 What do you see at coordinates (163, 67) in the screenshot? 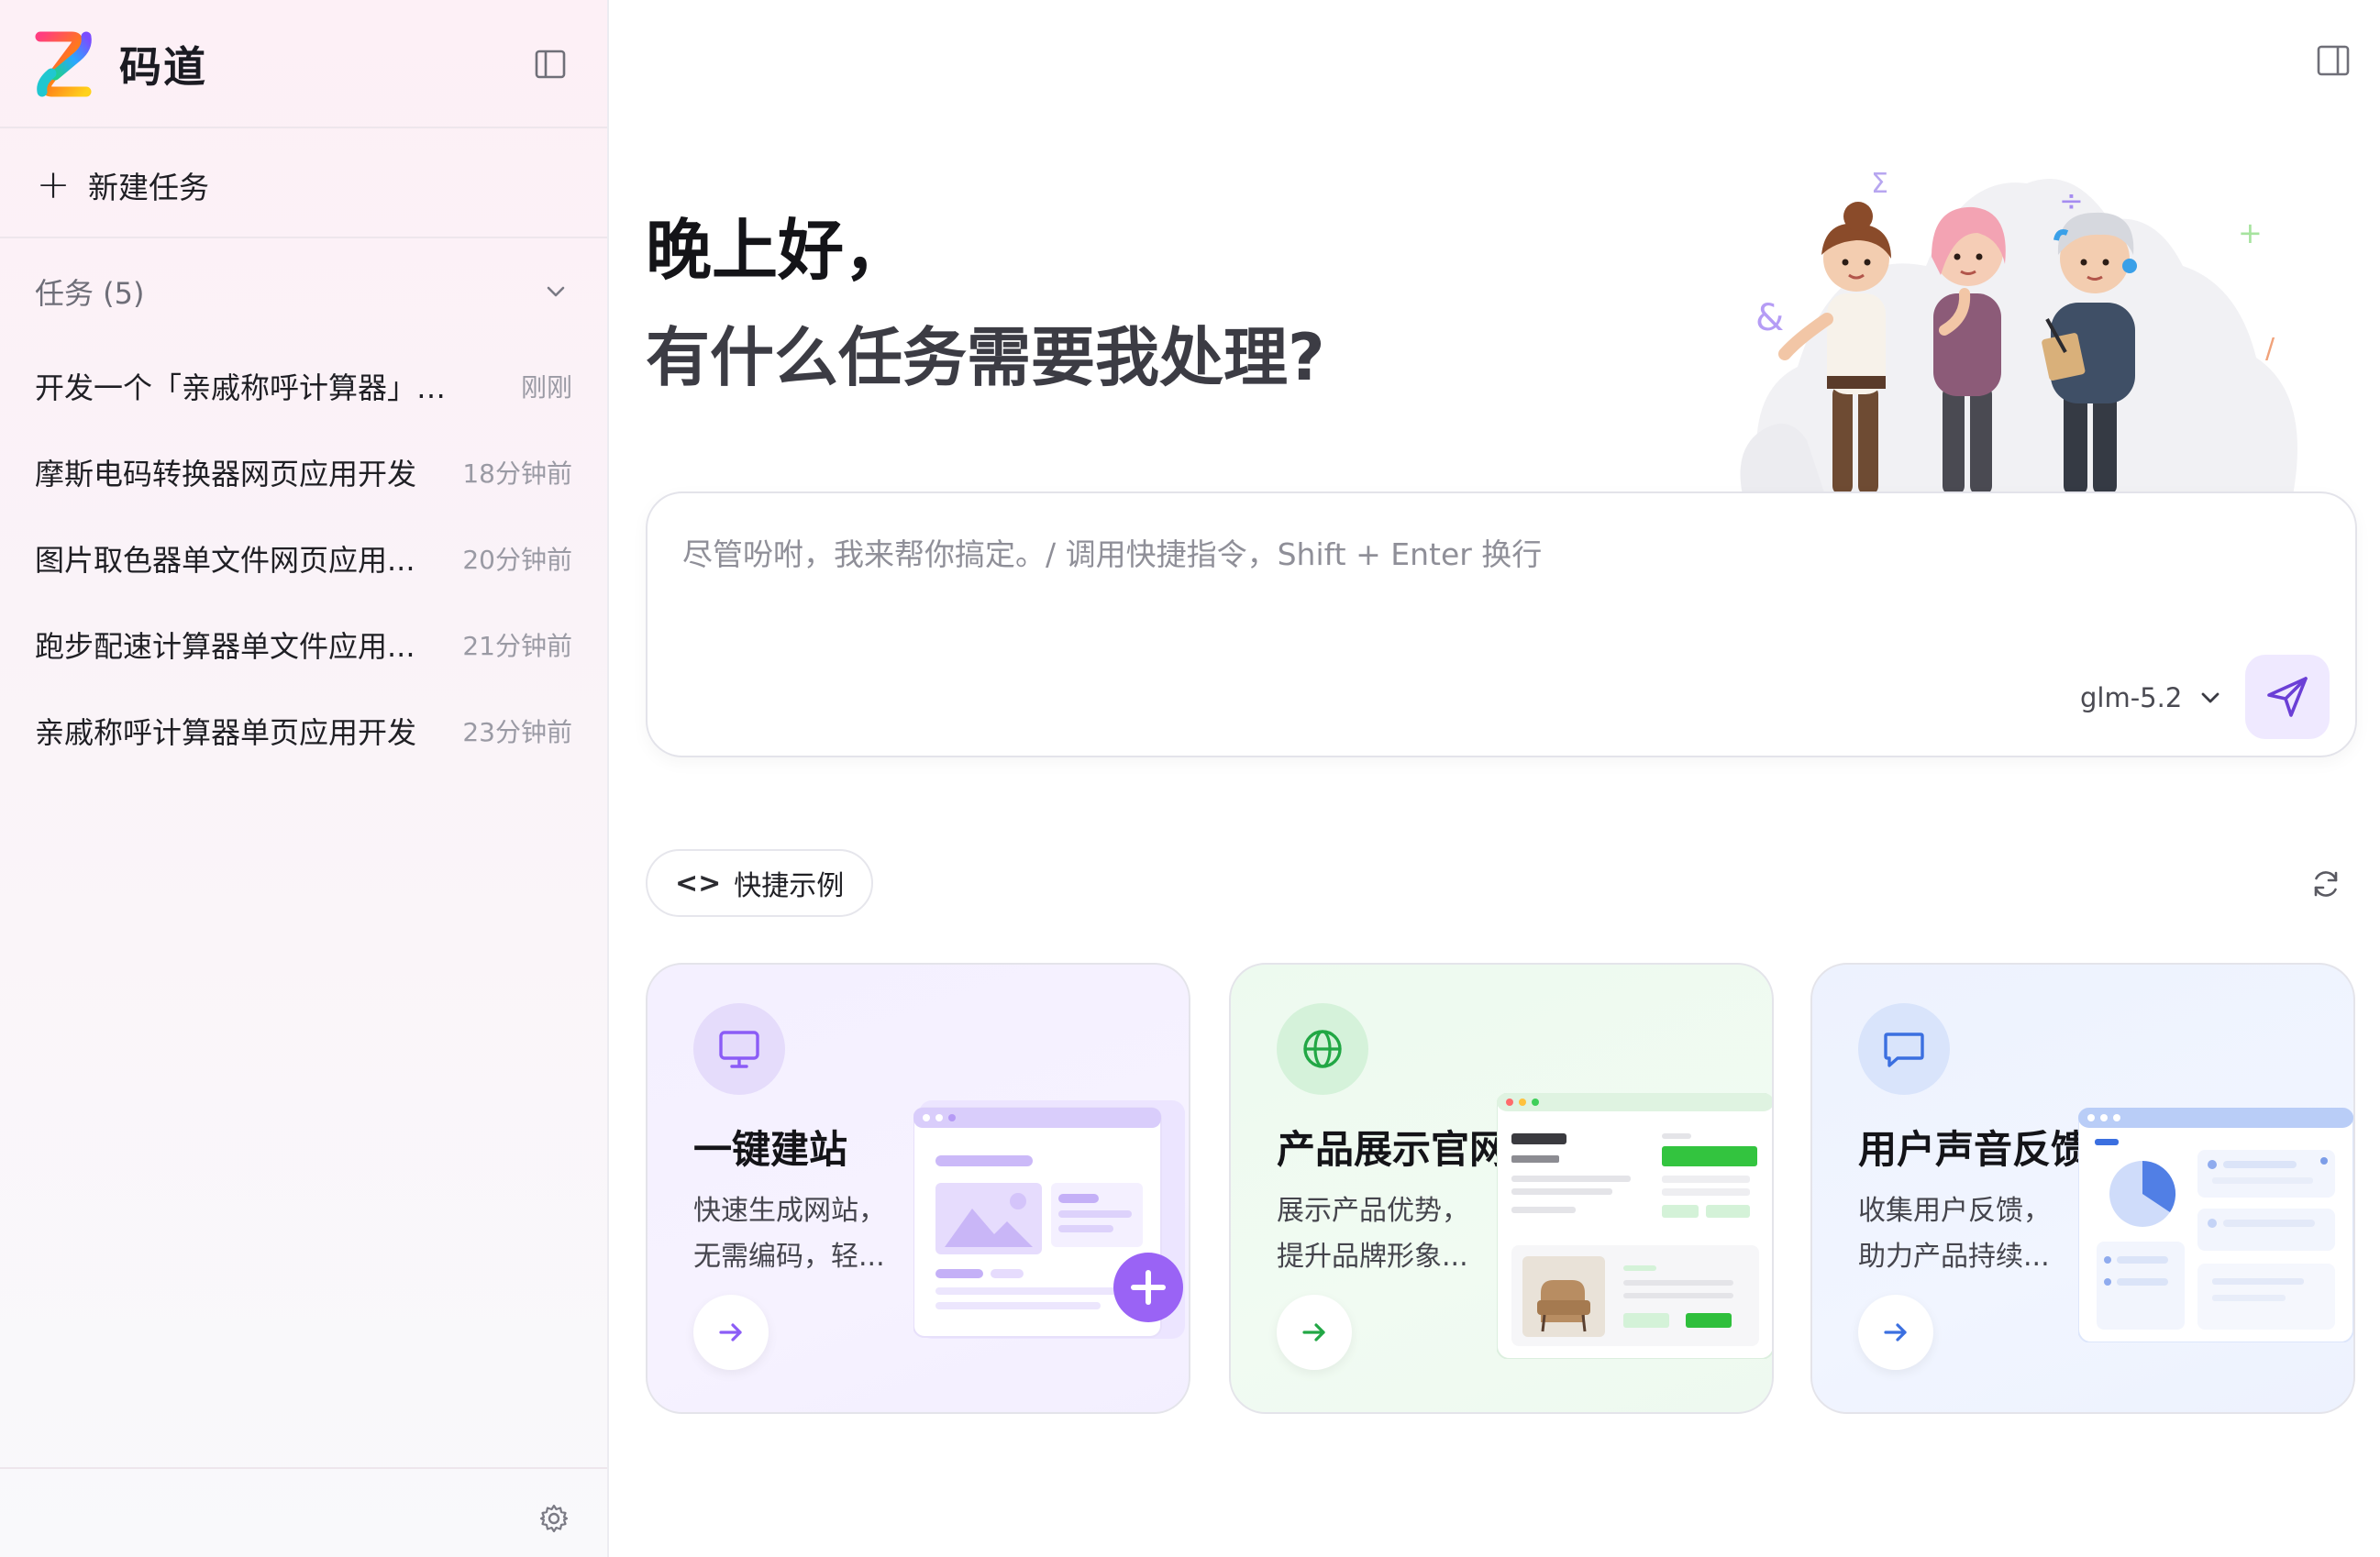
I see `brand-name: 码道` at bounding box center [163, 67].